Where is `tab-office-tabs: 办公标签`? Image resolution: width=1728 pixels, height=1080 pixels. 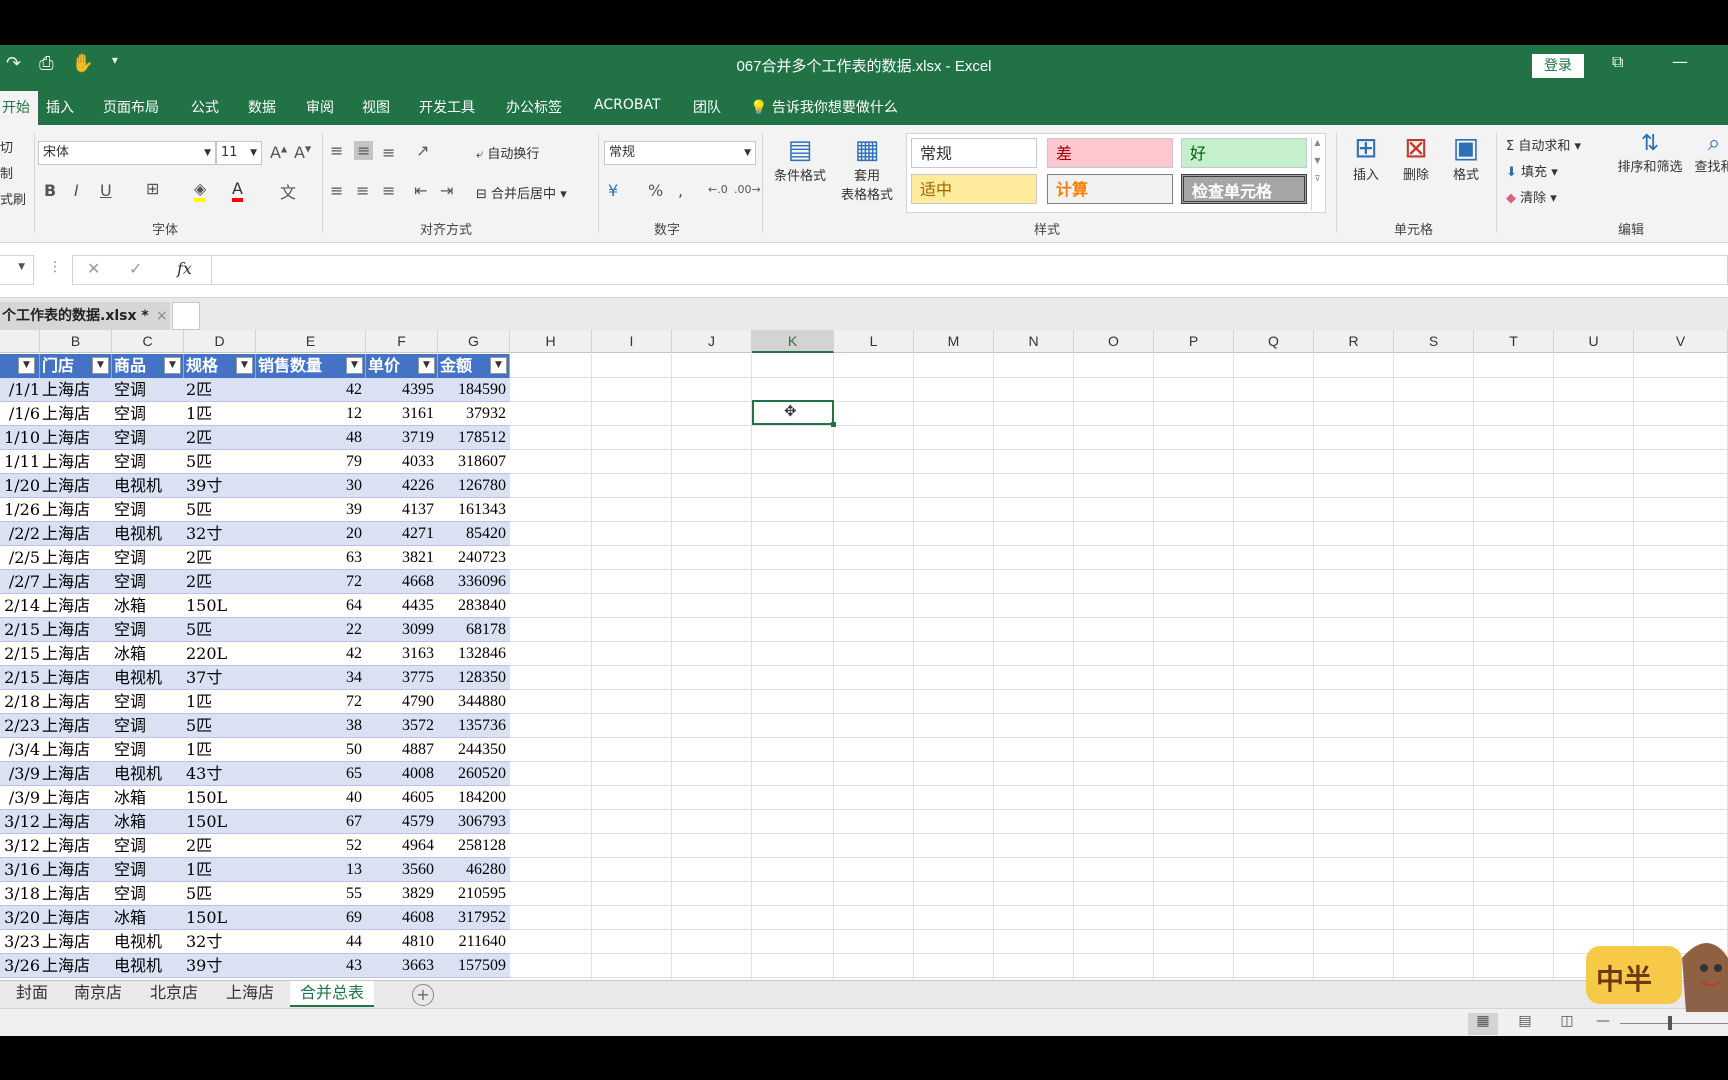 tab-office-tabs: 办公标签 is located at coordinates (534, 107).